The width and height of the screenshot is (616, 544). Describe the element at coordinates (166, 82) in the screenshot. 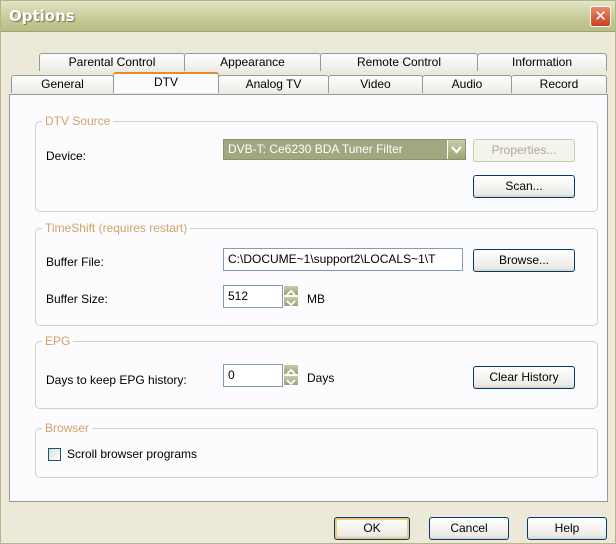

I see `tab-dtv: DTV` at that location.